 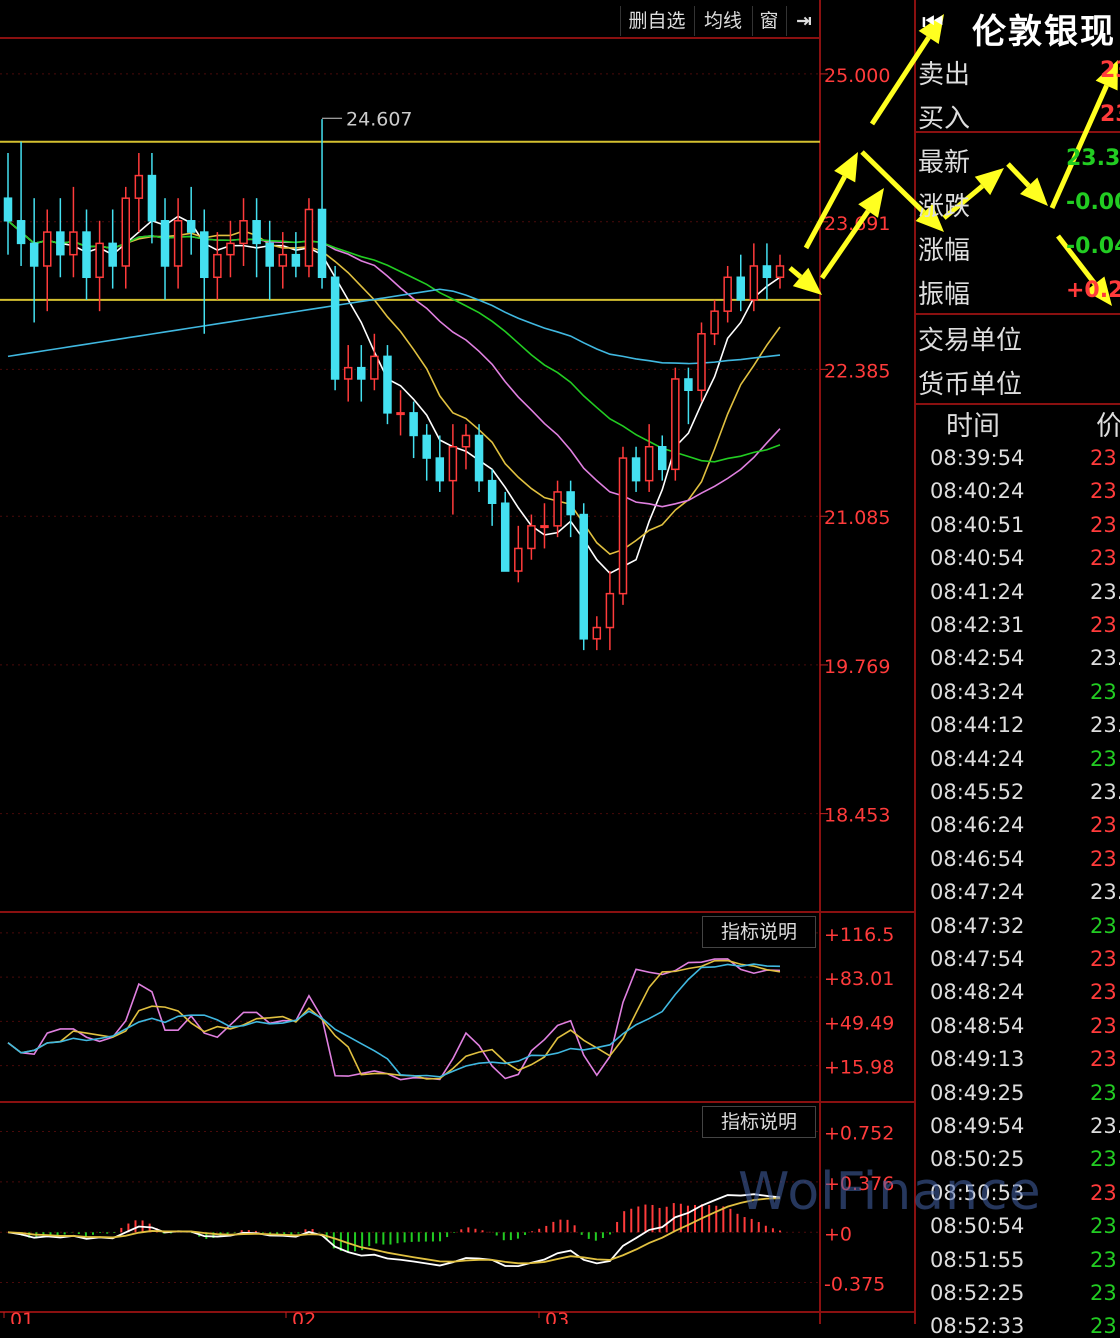 I want to click on tick-time: 08:40:24, so click(x=977, y=491).